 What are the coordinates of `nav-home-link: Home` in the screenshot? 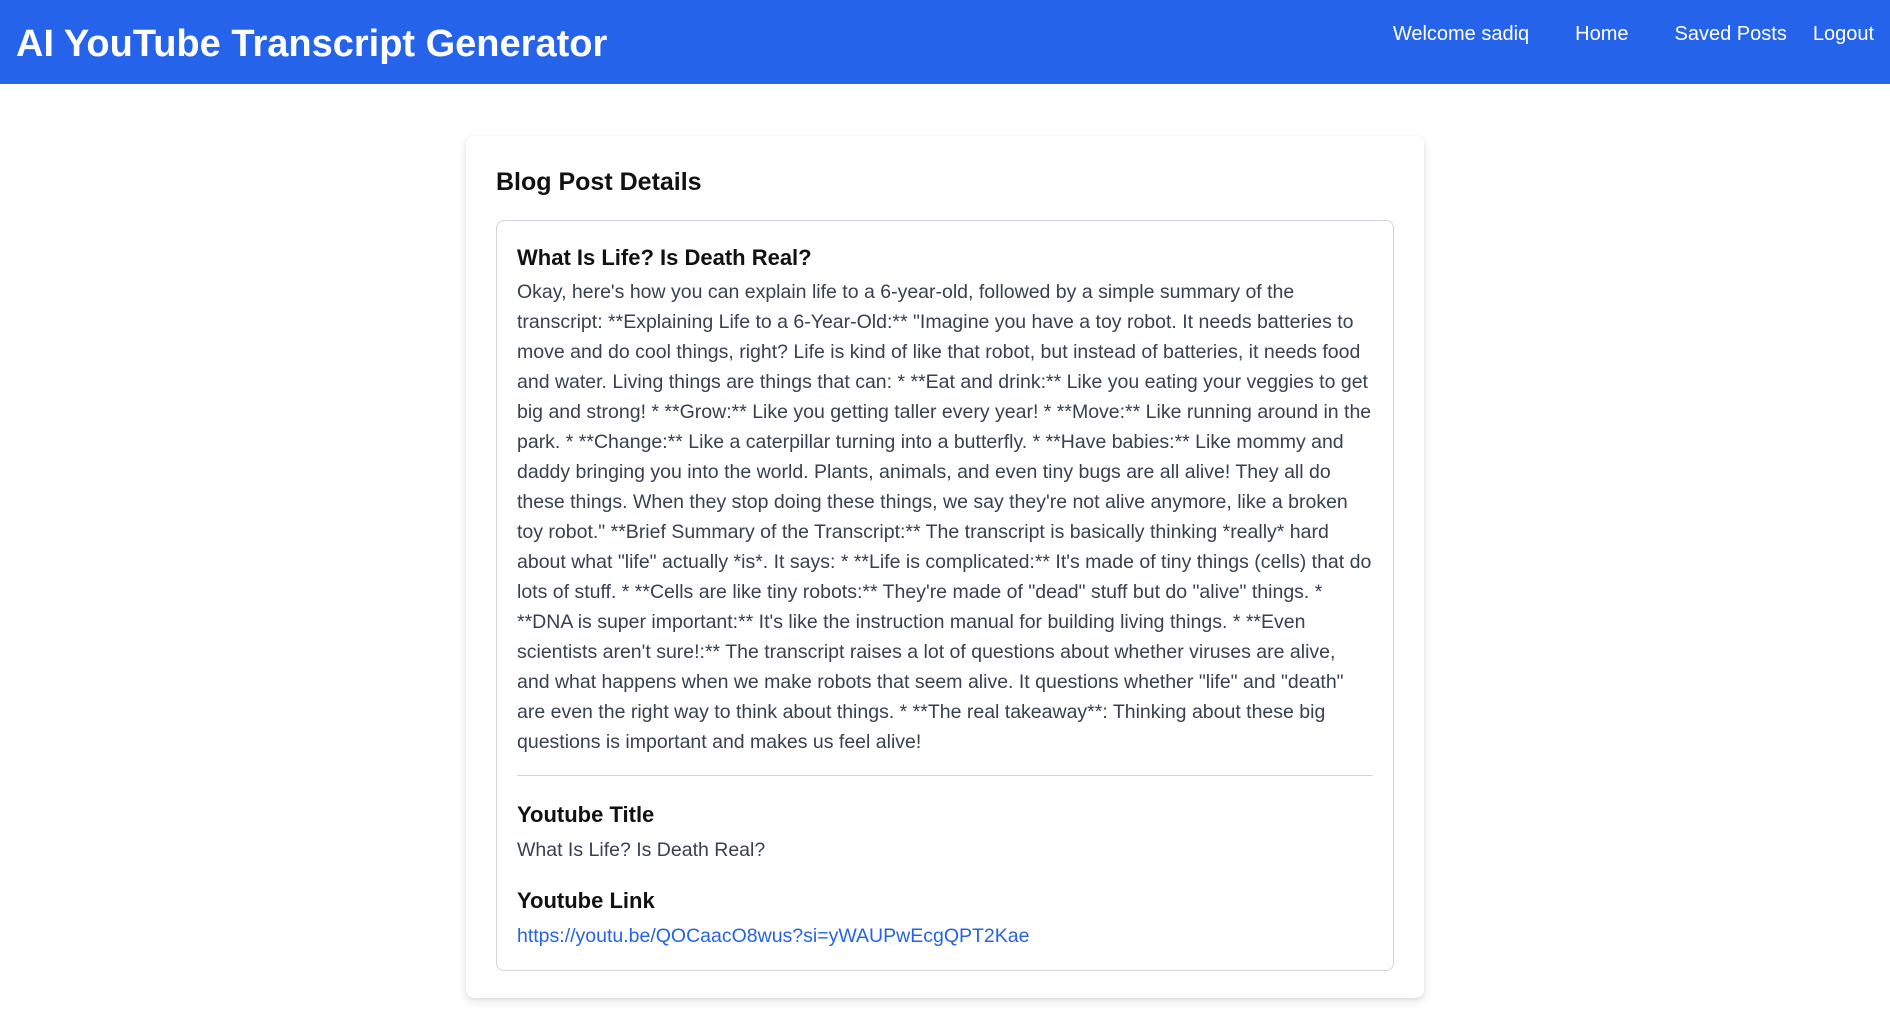 It's located at (1601, 34).